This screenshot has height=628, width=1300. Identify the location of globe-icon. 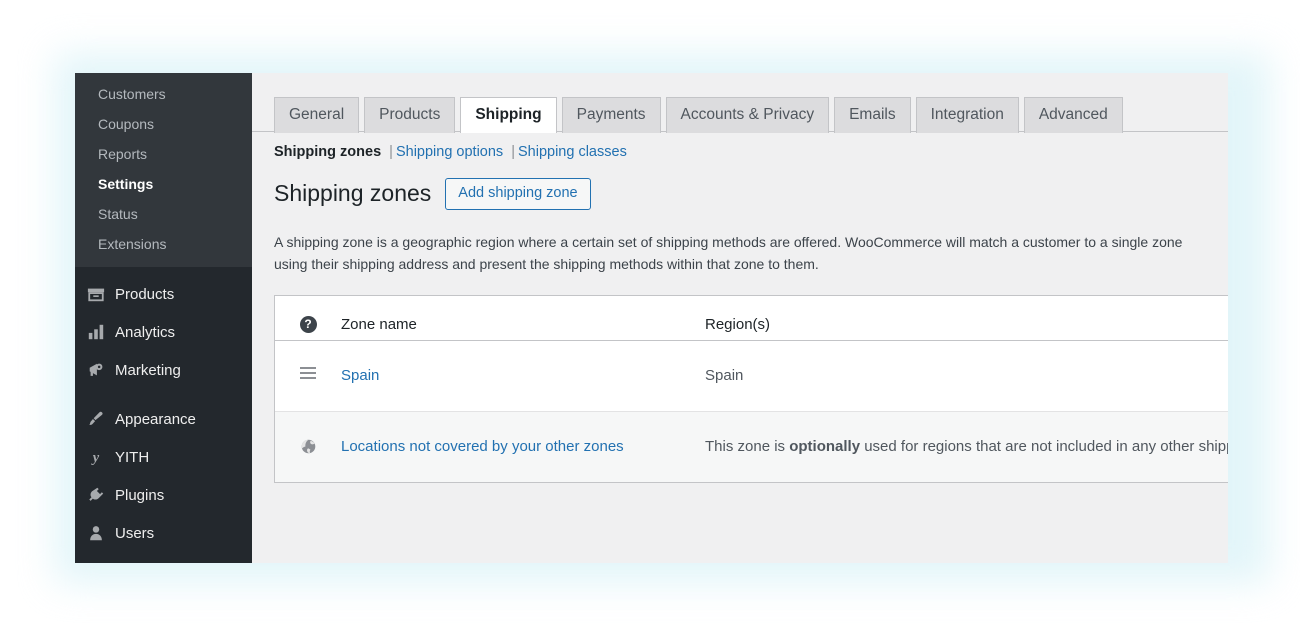
(308, 447).